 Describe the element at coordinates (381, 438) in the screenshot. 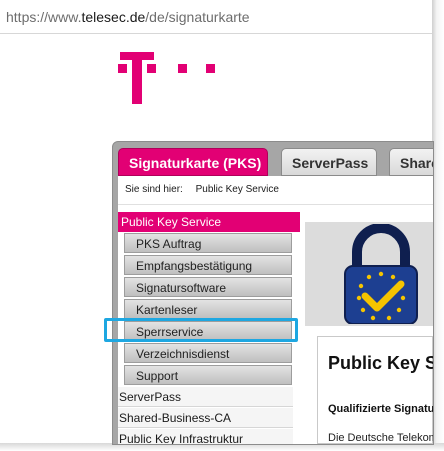

I see `intro-paragraph: Die Deutsche Telekom` at that location.